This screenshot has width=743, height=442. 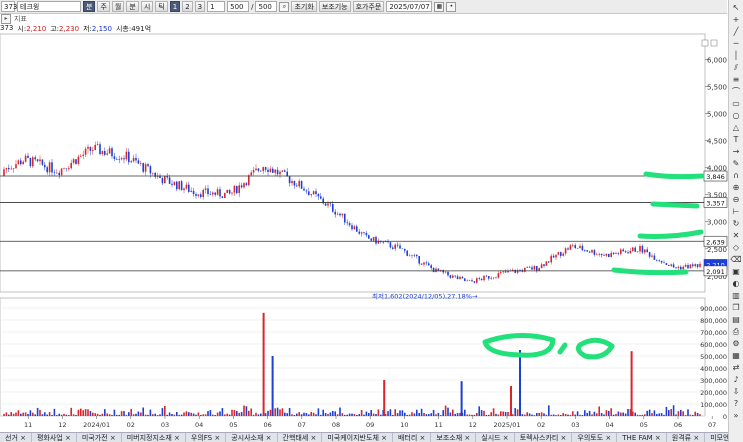 What do you see at coordinates (147, 6) in the screenshot?
I see `period-button-hour: 시` at bounding box center [147, 6].